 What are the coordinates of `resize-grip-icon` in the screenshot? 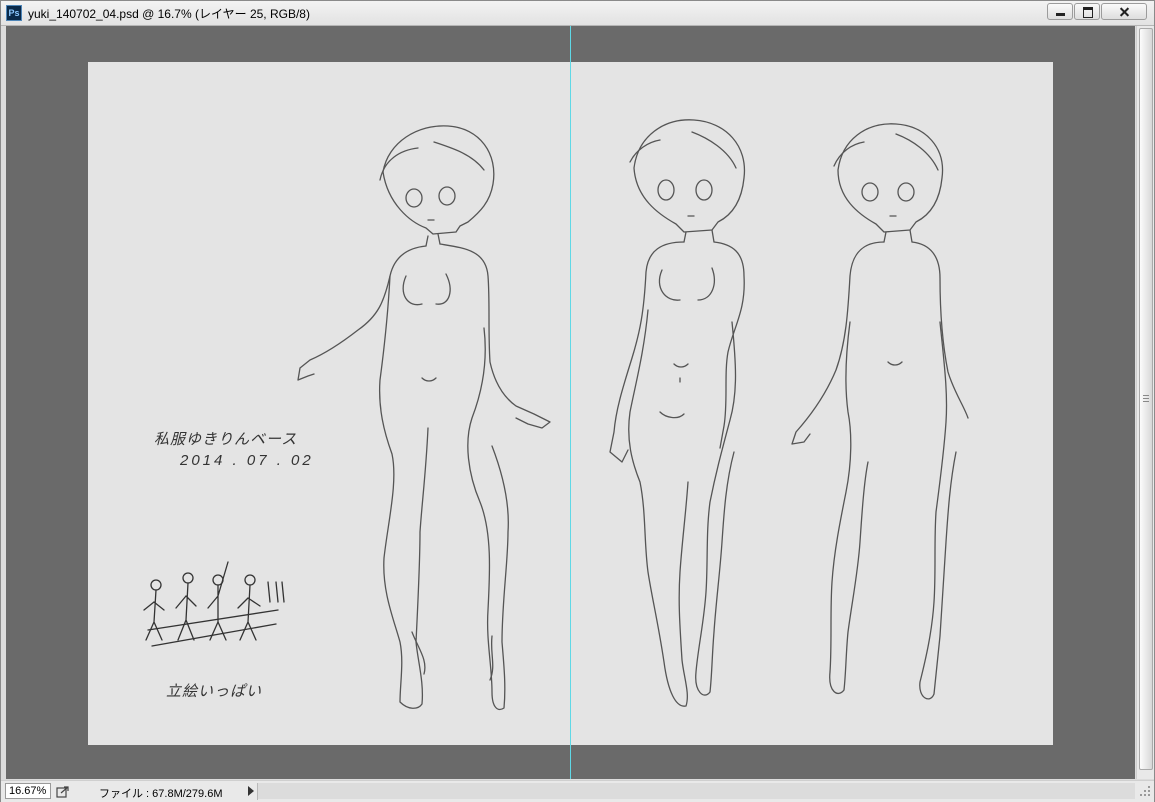 It's located at (1145, 791).